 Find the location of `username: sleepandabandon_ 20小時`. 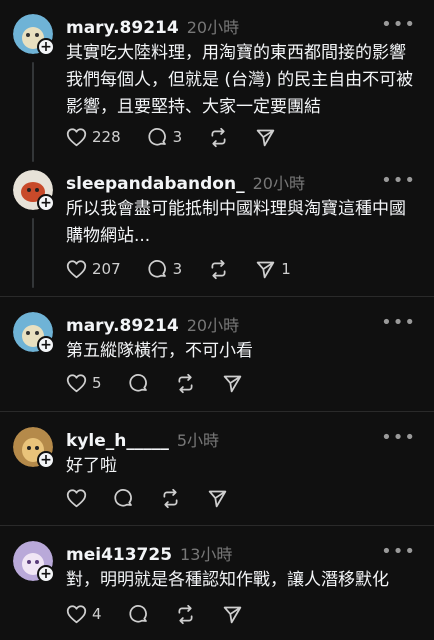

username: sleepandabandon_ 20小時 is located at coordinates (185, 182).